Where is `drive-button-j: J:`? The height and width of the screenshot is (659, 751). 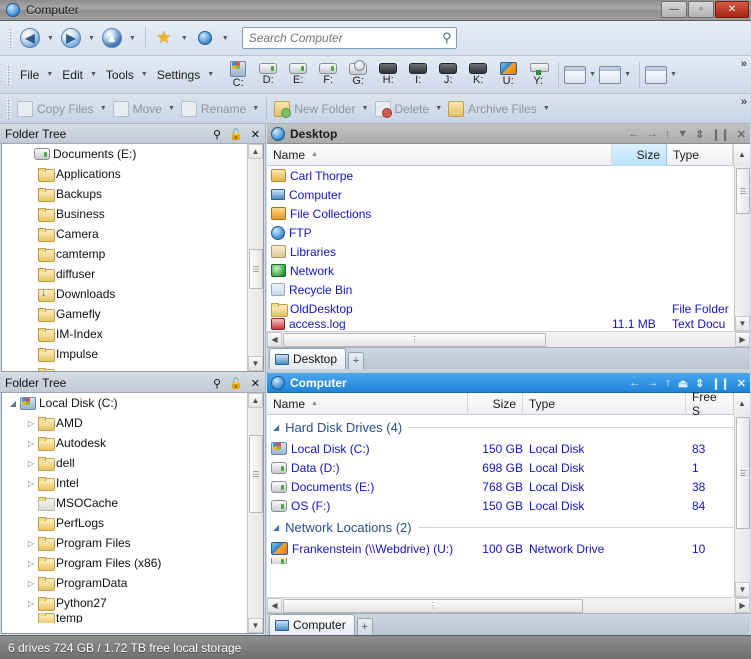
drive-button-j: J: is located at coordinates (448, 74).